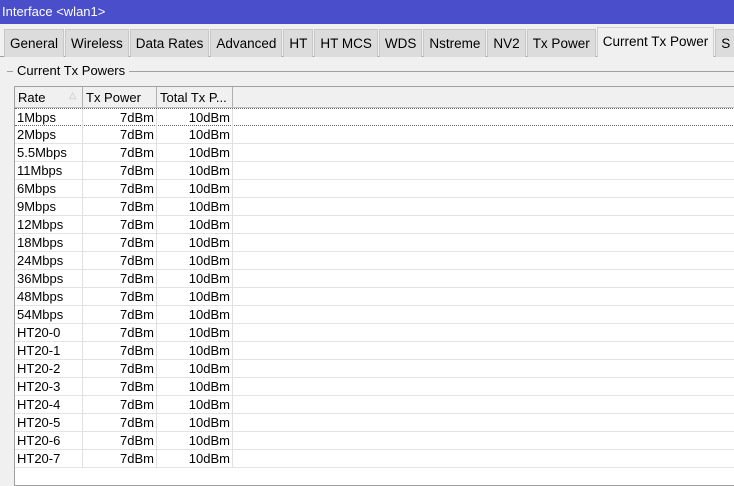  I want to click on table-row: HT20-6 7dBm 10dBm, so click(374, 441).